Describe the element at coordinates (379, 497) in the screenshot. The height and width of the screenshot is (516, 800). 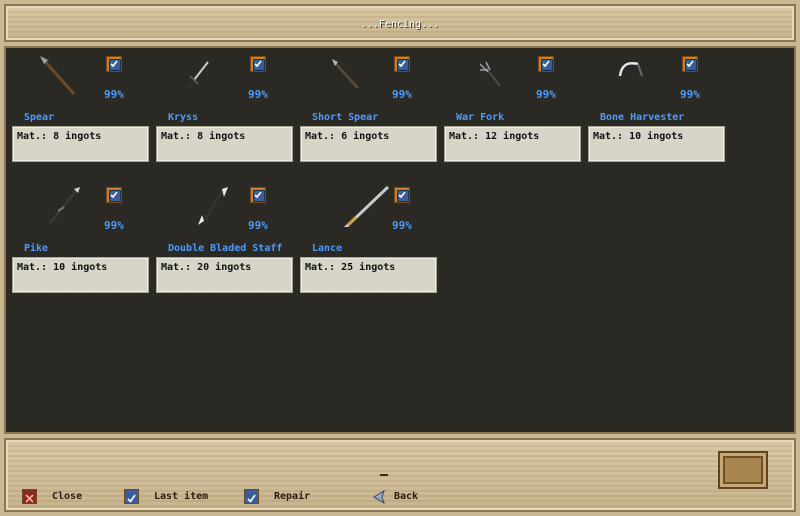
I see `back-arrow-icon` at that location.